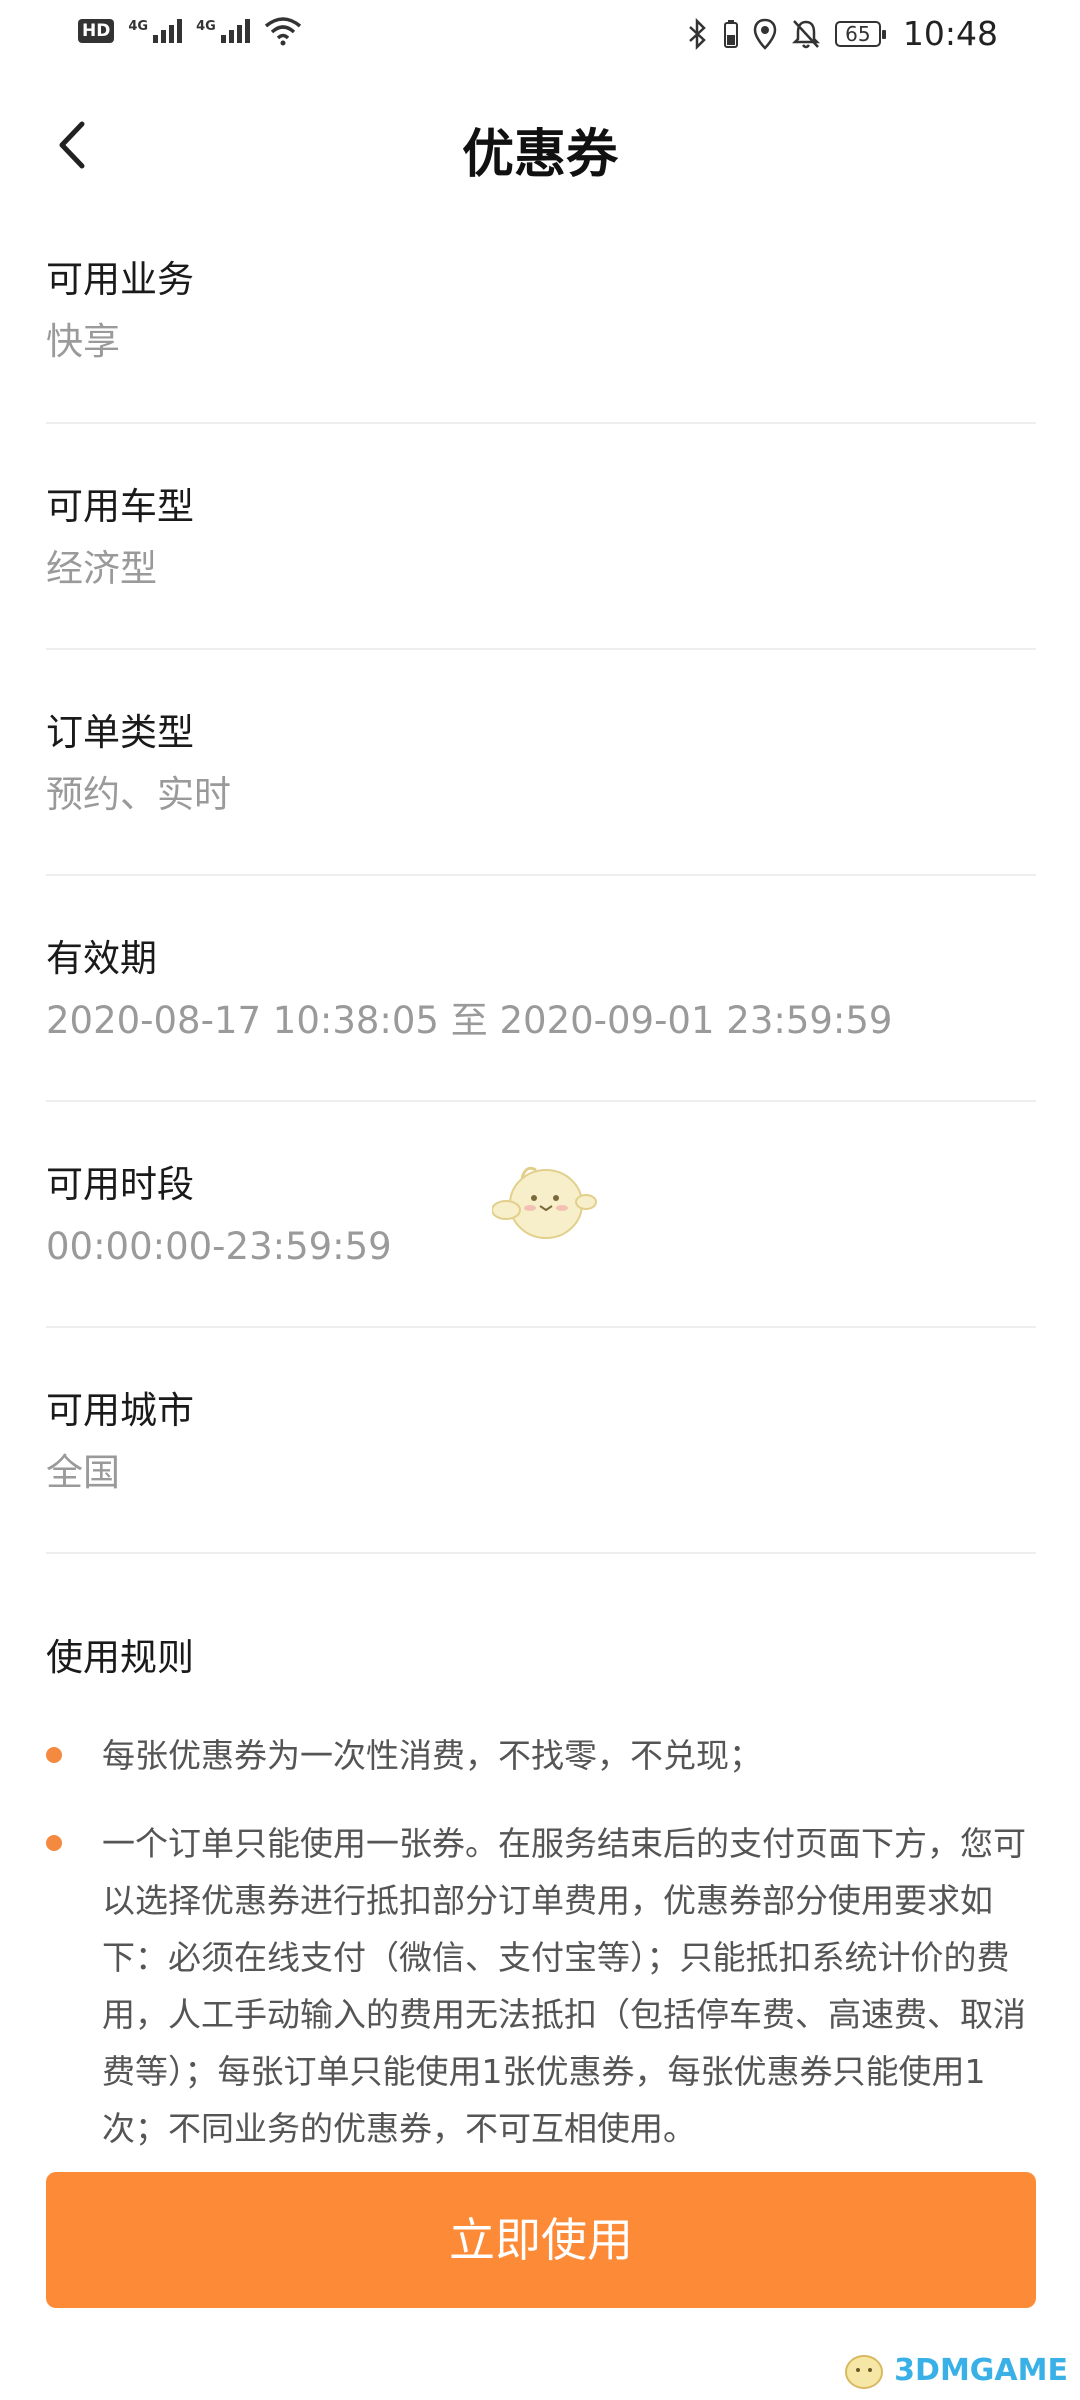  Describe the element at coordinates (120, 506) in the screenshot. I see `detail-label: 可用车型` at that location.